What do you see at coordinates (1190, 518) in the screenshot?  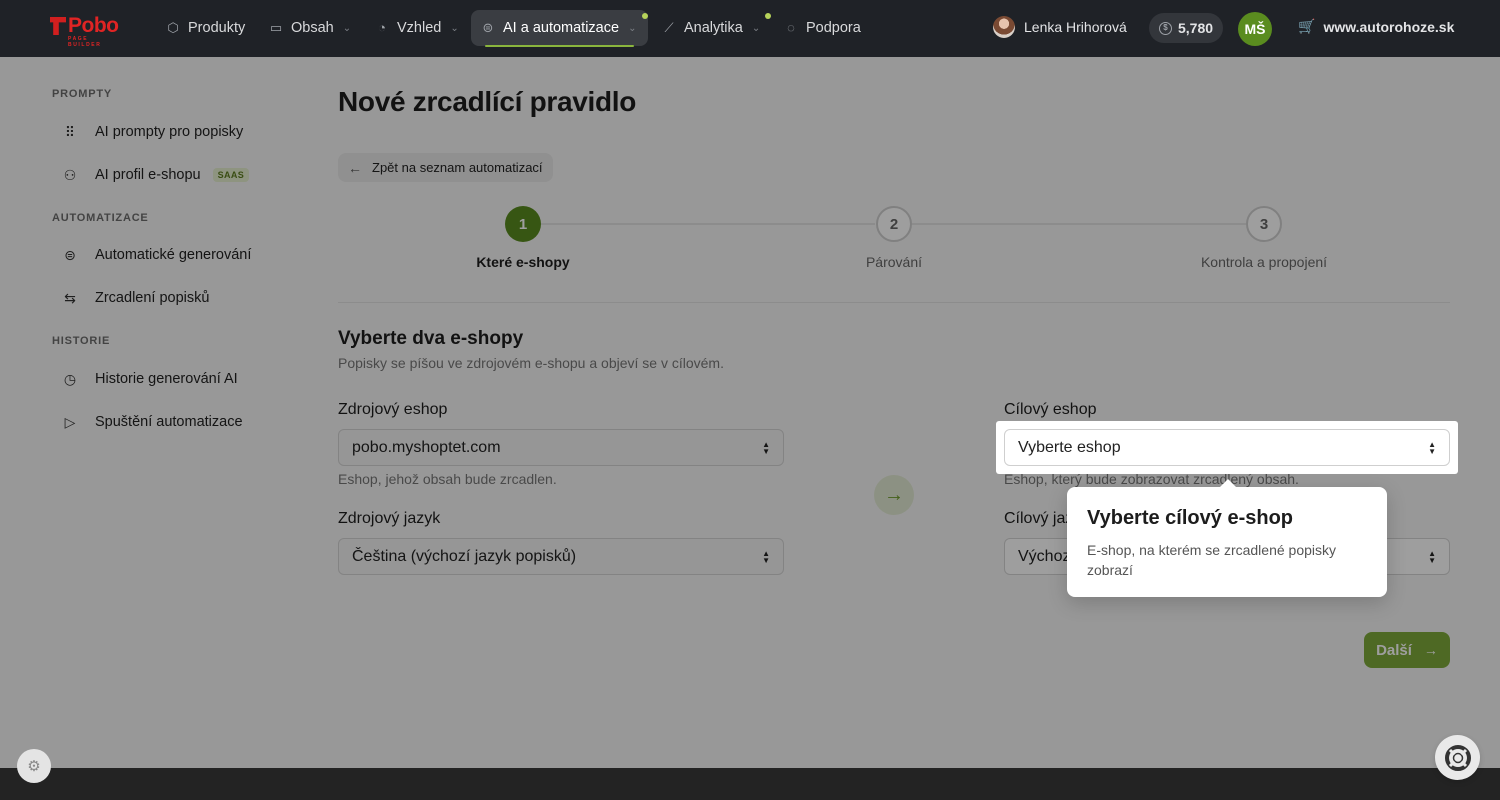 I see `tooltip-title: Vyberte cílový e-shop` at bounding box center [1190, 518].